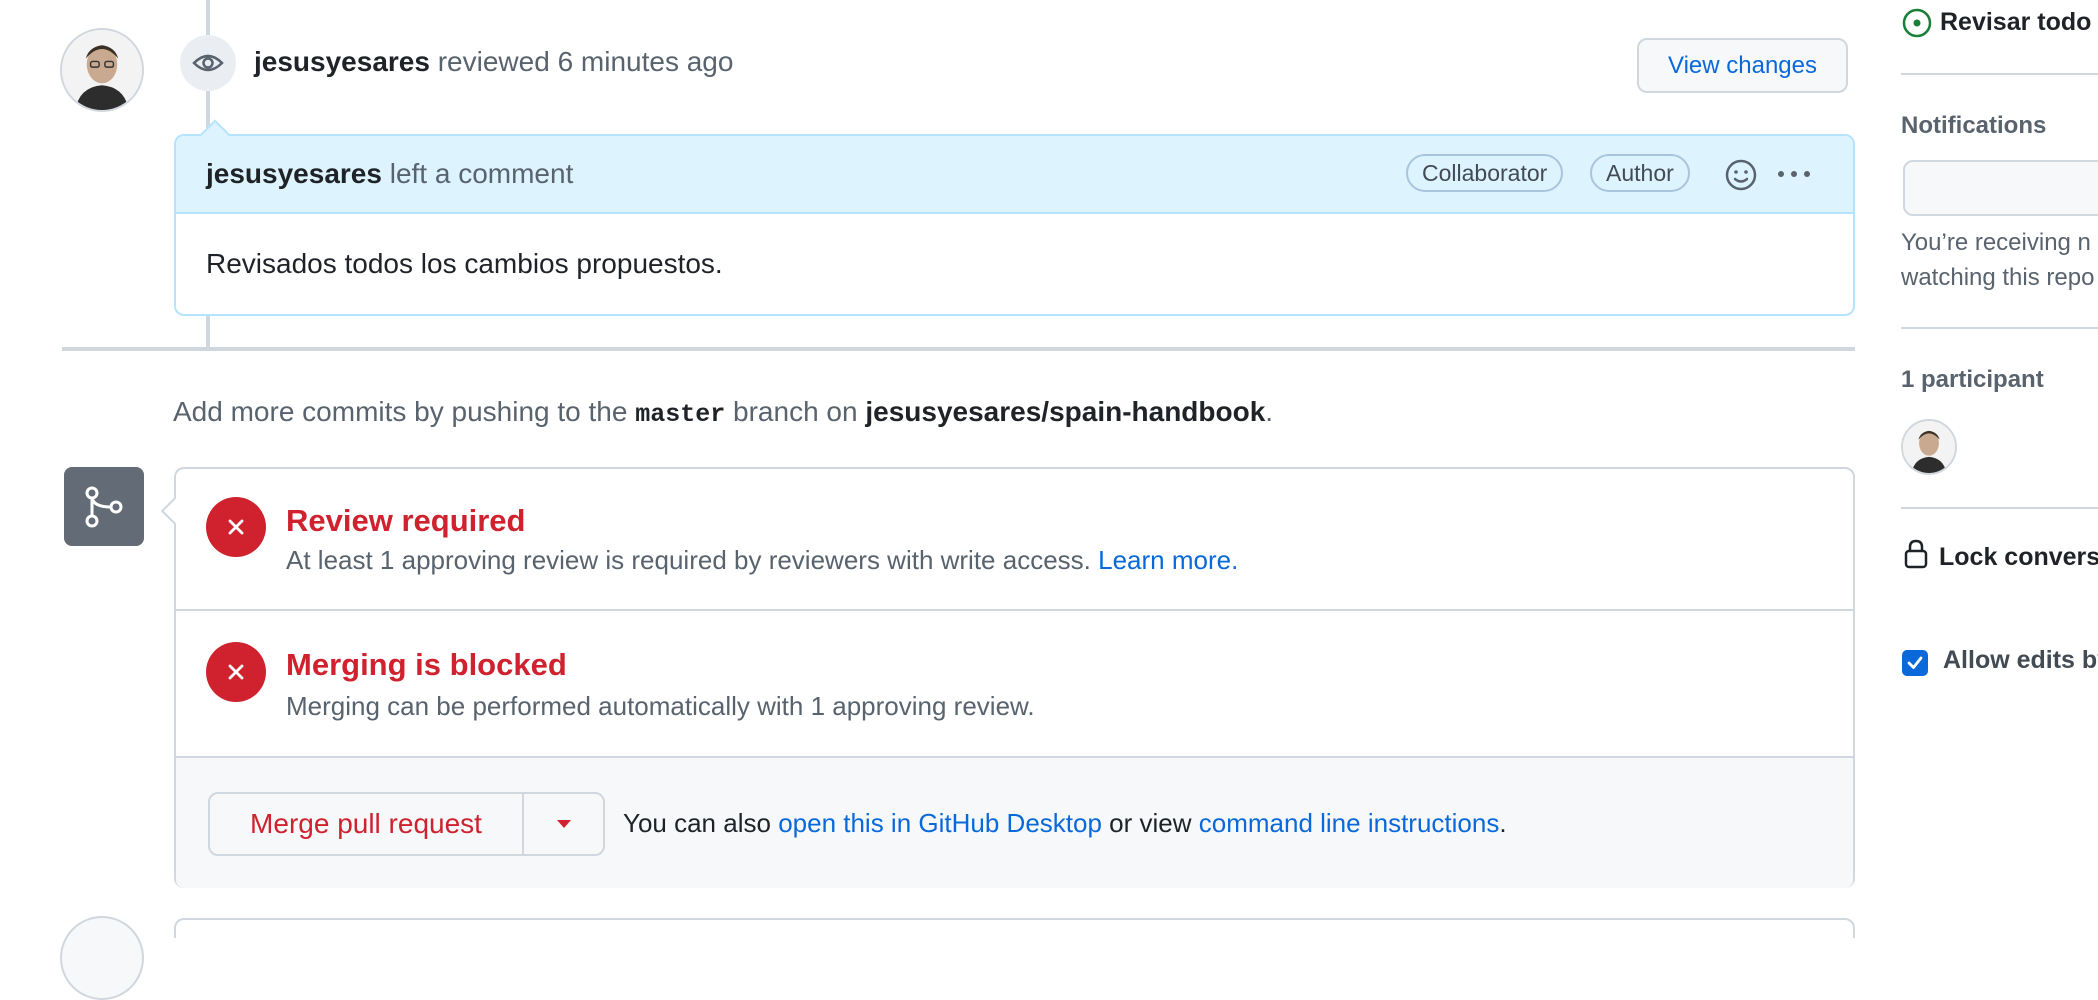 This screenshot has height=1000, width=2098. Describe the element at coordinates (1917, 23) in the screenshot. I see `check-circle-icon` at that location.